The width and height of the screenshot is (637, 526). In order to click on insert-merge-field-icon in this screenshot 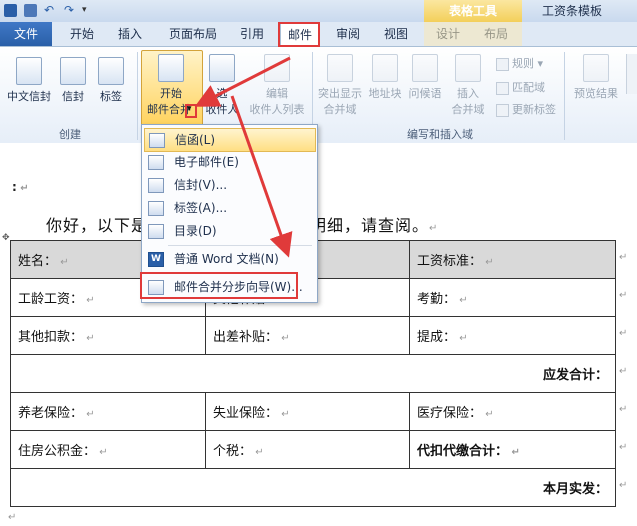, I will do `click(468, 68)`.